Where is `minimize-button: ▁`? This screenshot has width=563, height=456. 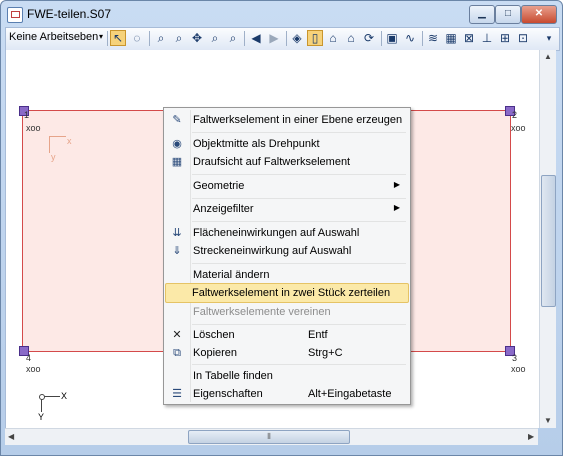
minimize-button: ▁ is located at coordinates (482, 14).